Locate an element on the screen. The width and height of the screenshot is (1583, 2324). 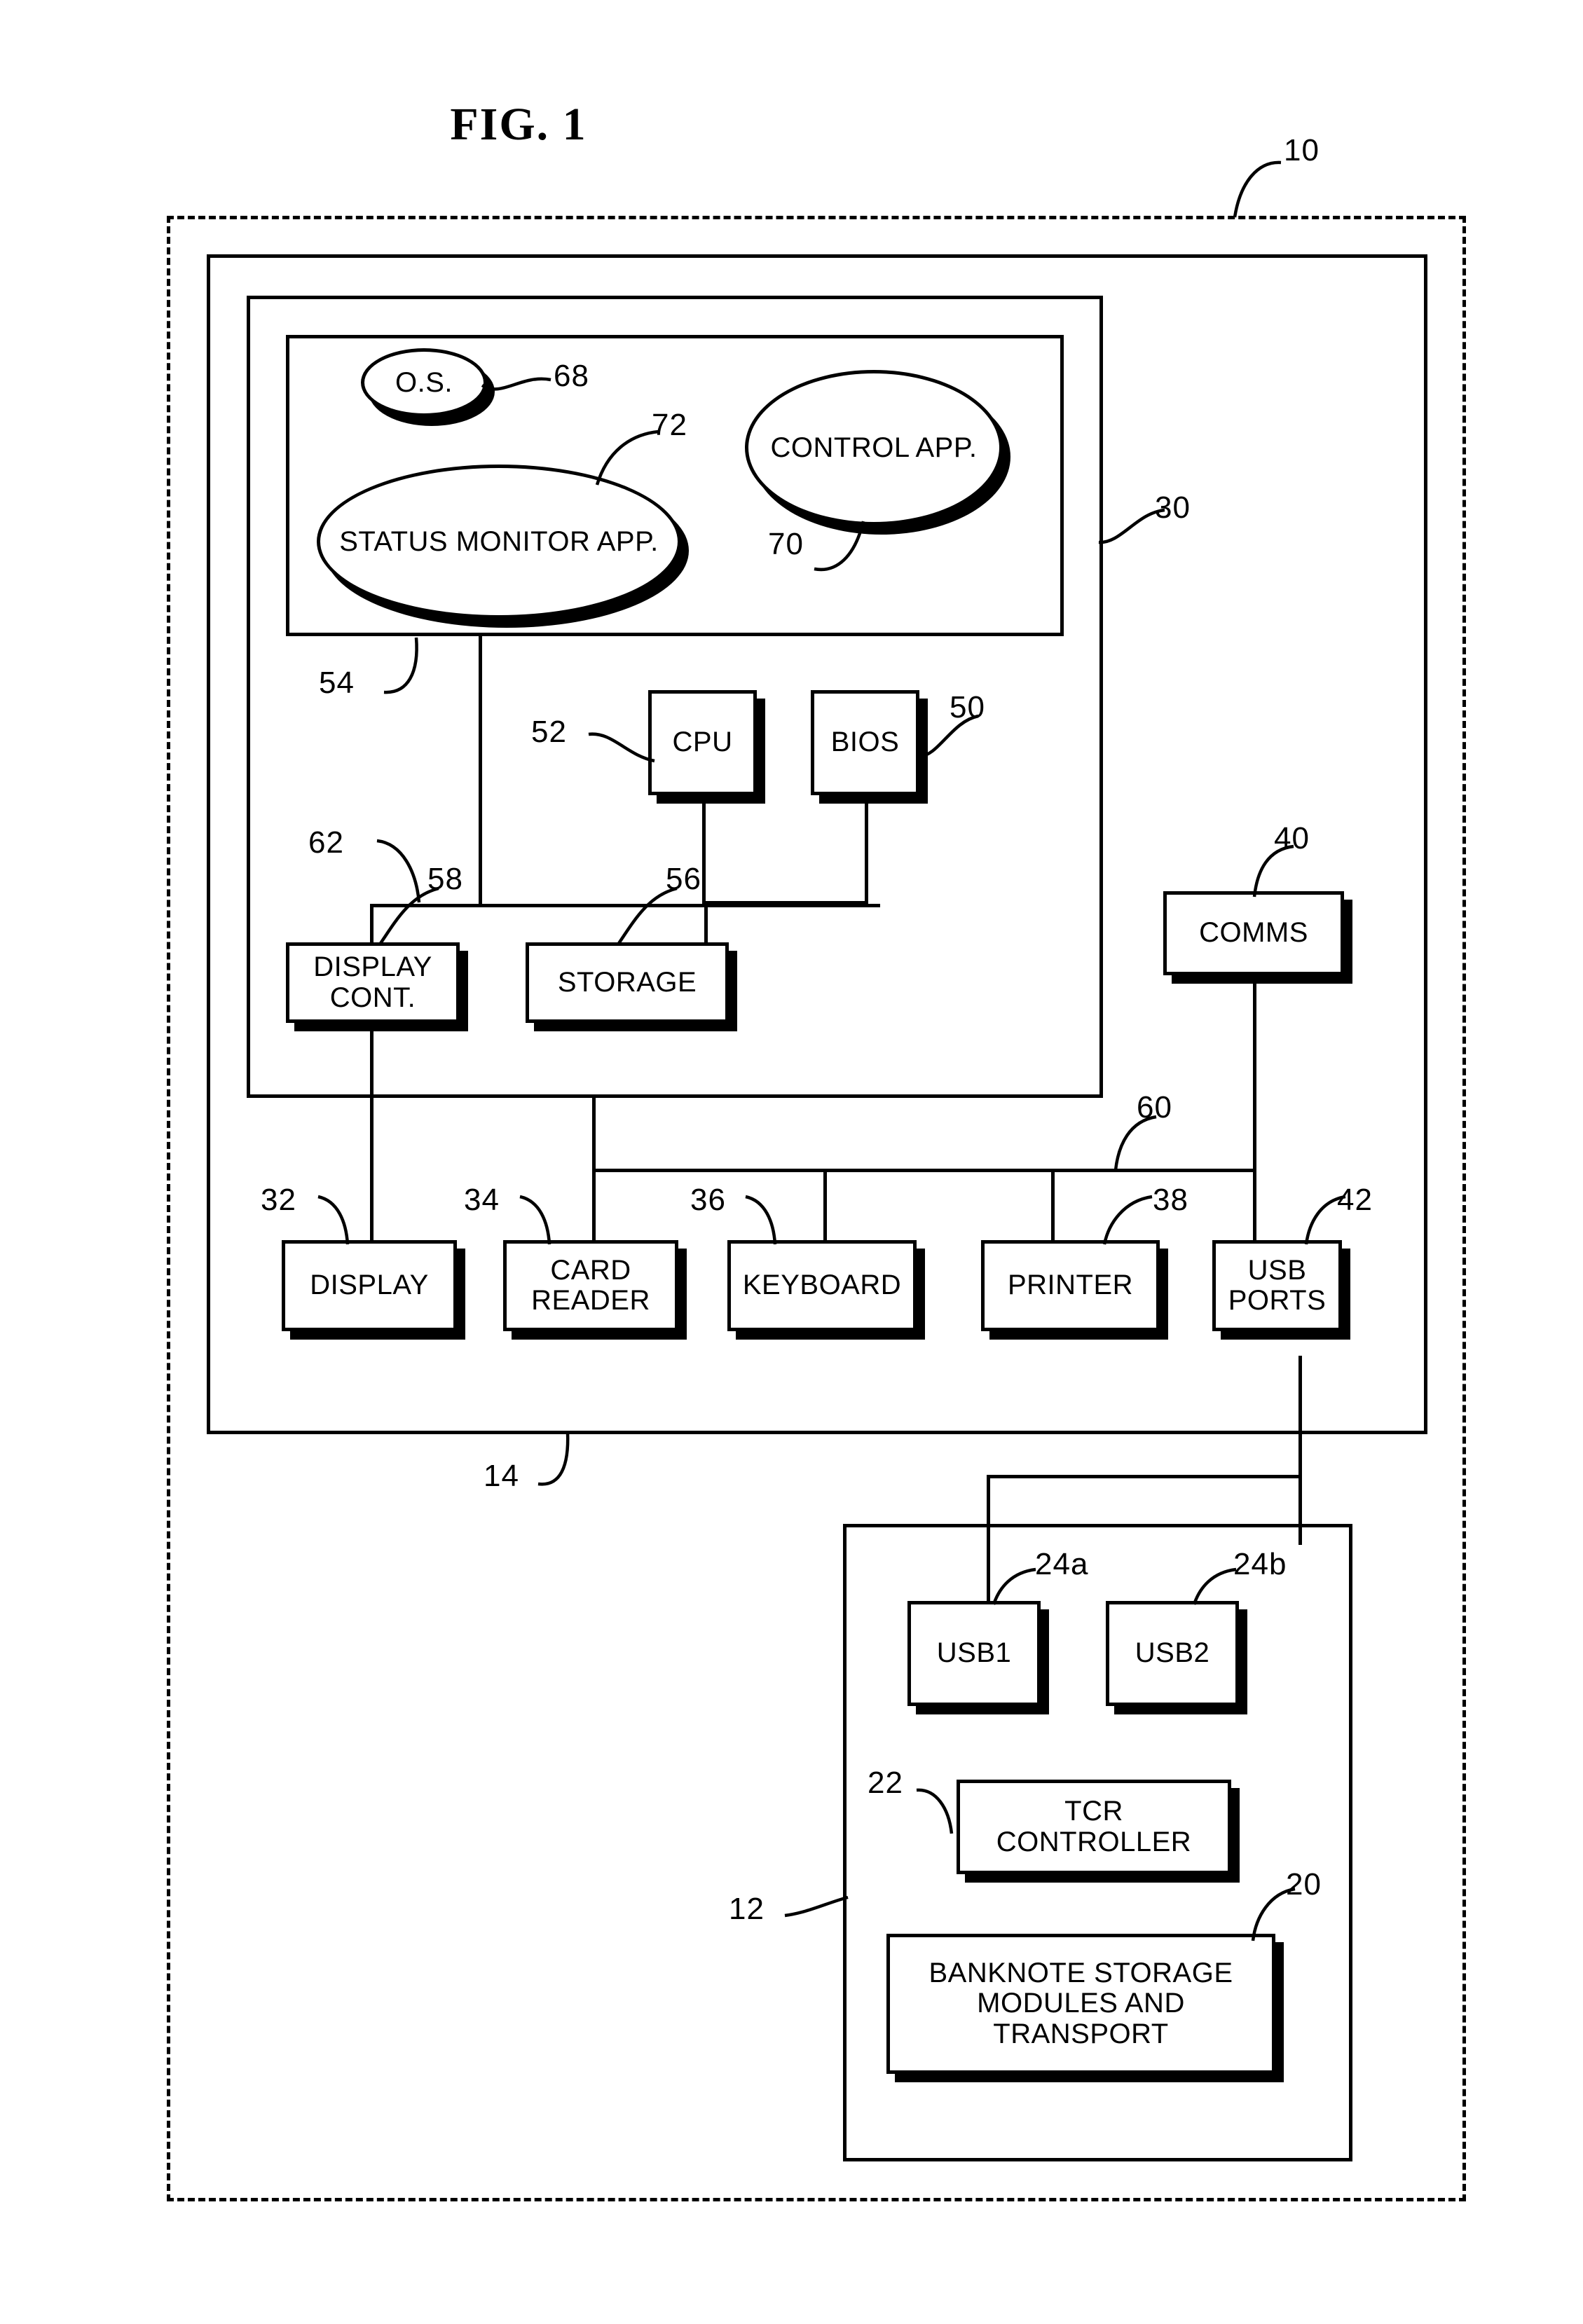
os-ellipse: O.S. is located at coordinates (424, 382).